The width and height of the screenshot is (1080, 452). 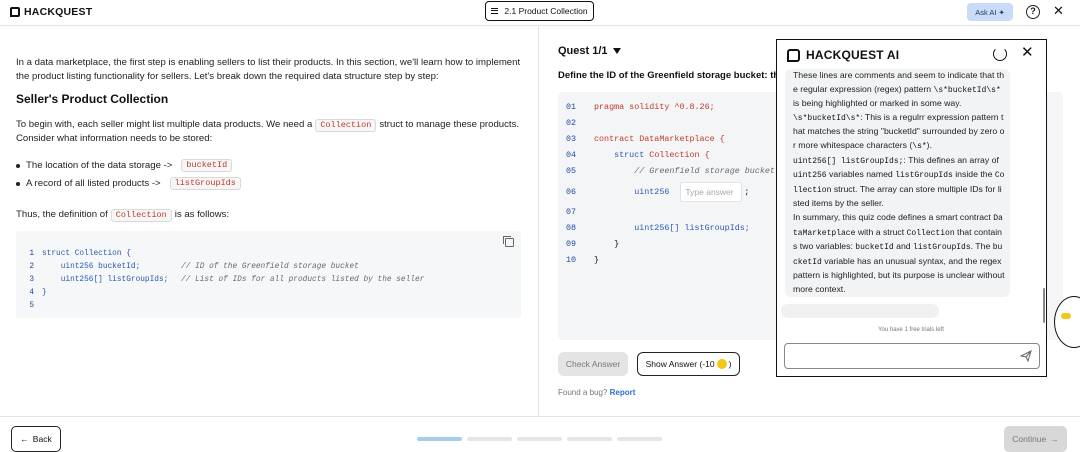 I want to click on line-number: 5, so click(x=31, y=306).